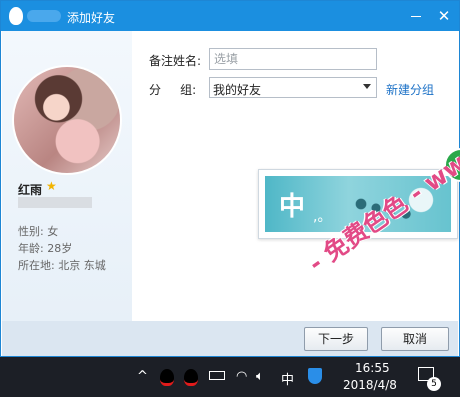 This screenshot has height=397, width=460. Describe the element at coordinates (315, 376) in the screenshot. I see `security-shield-icon` at that location.